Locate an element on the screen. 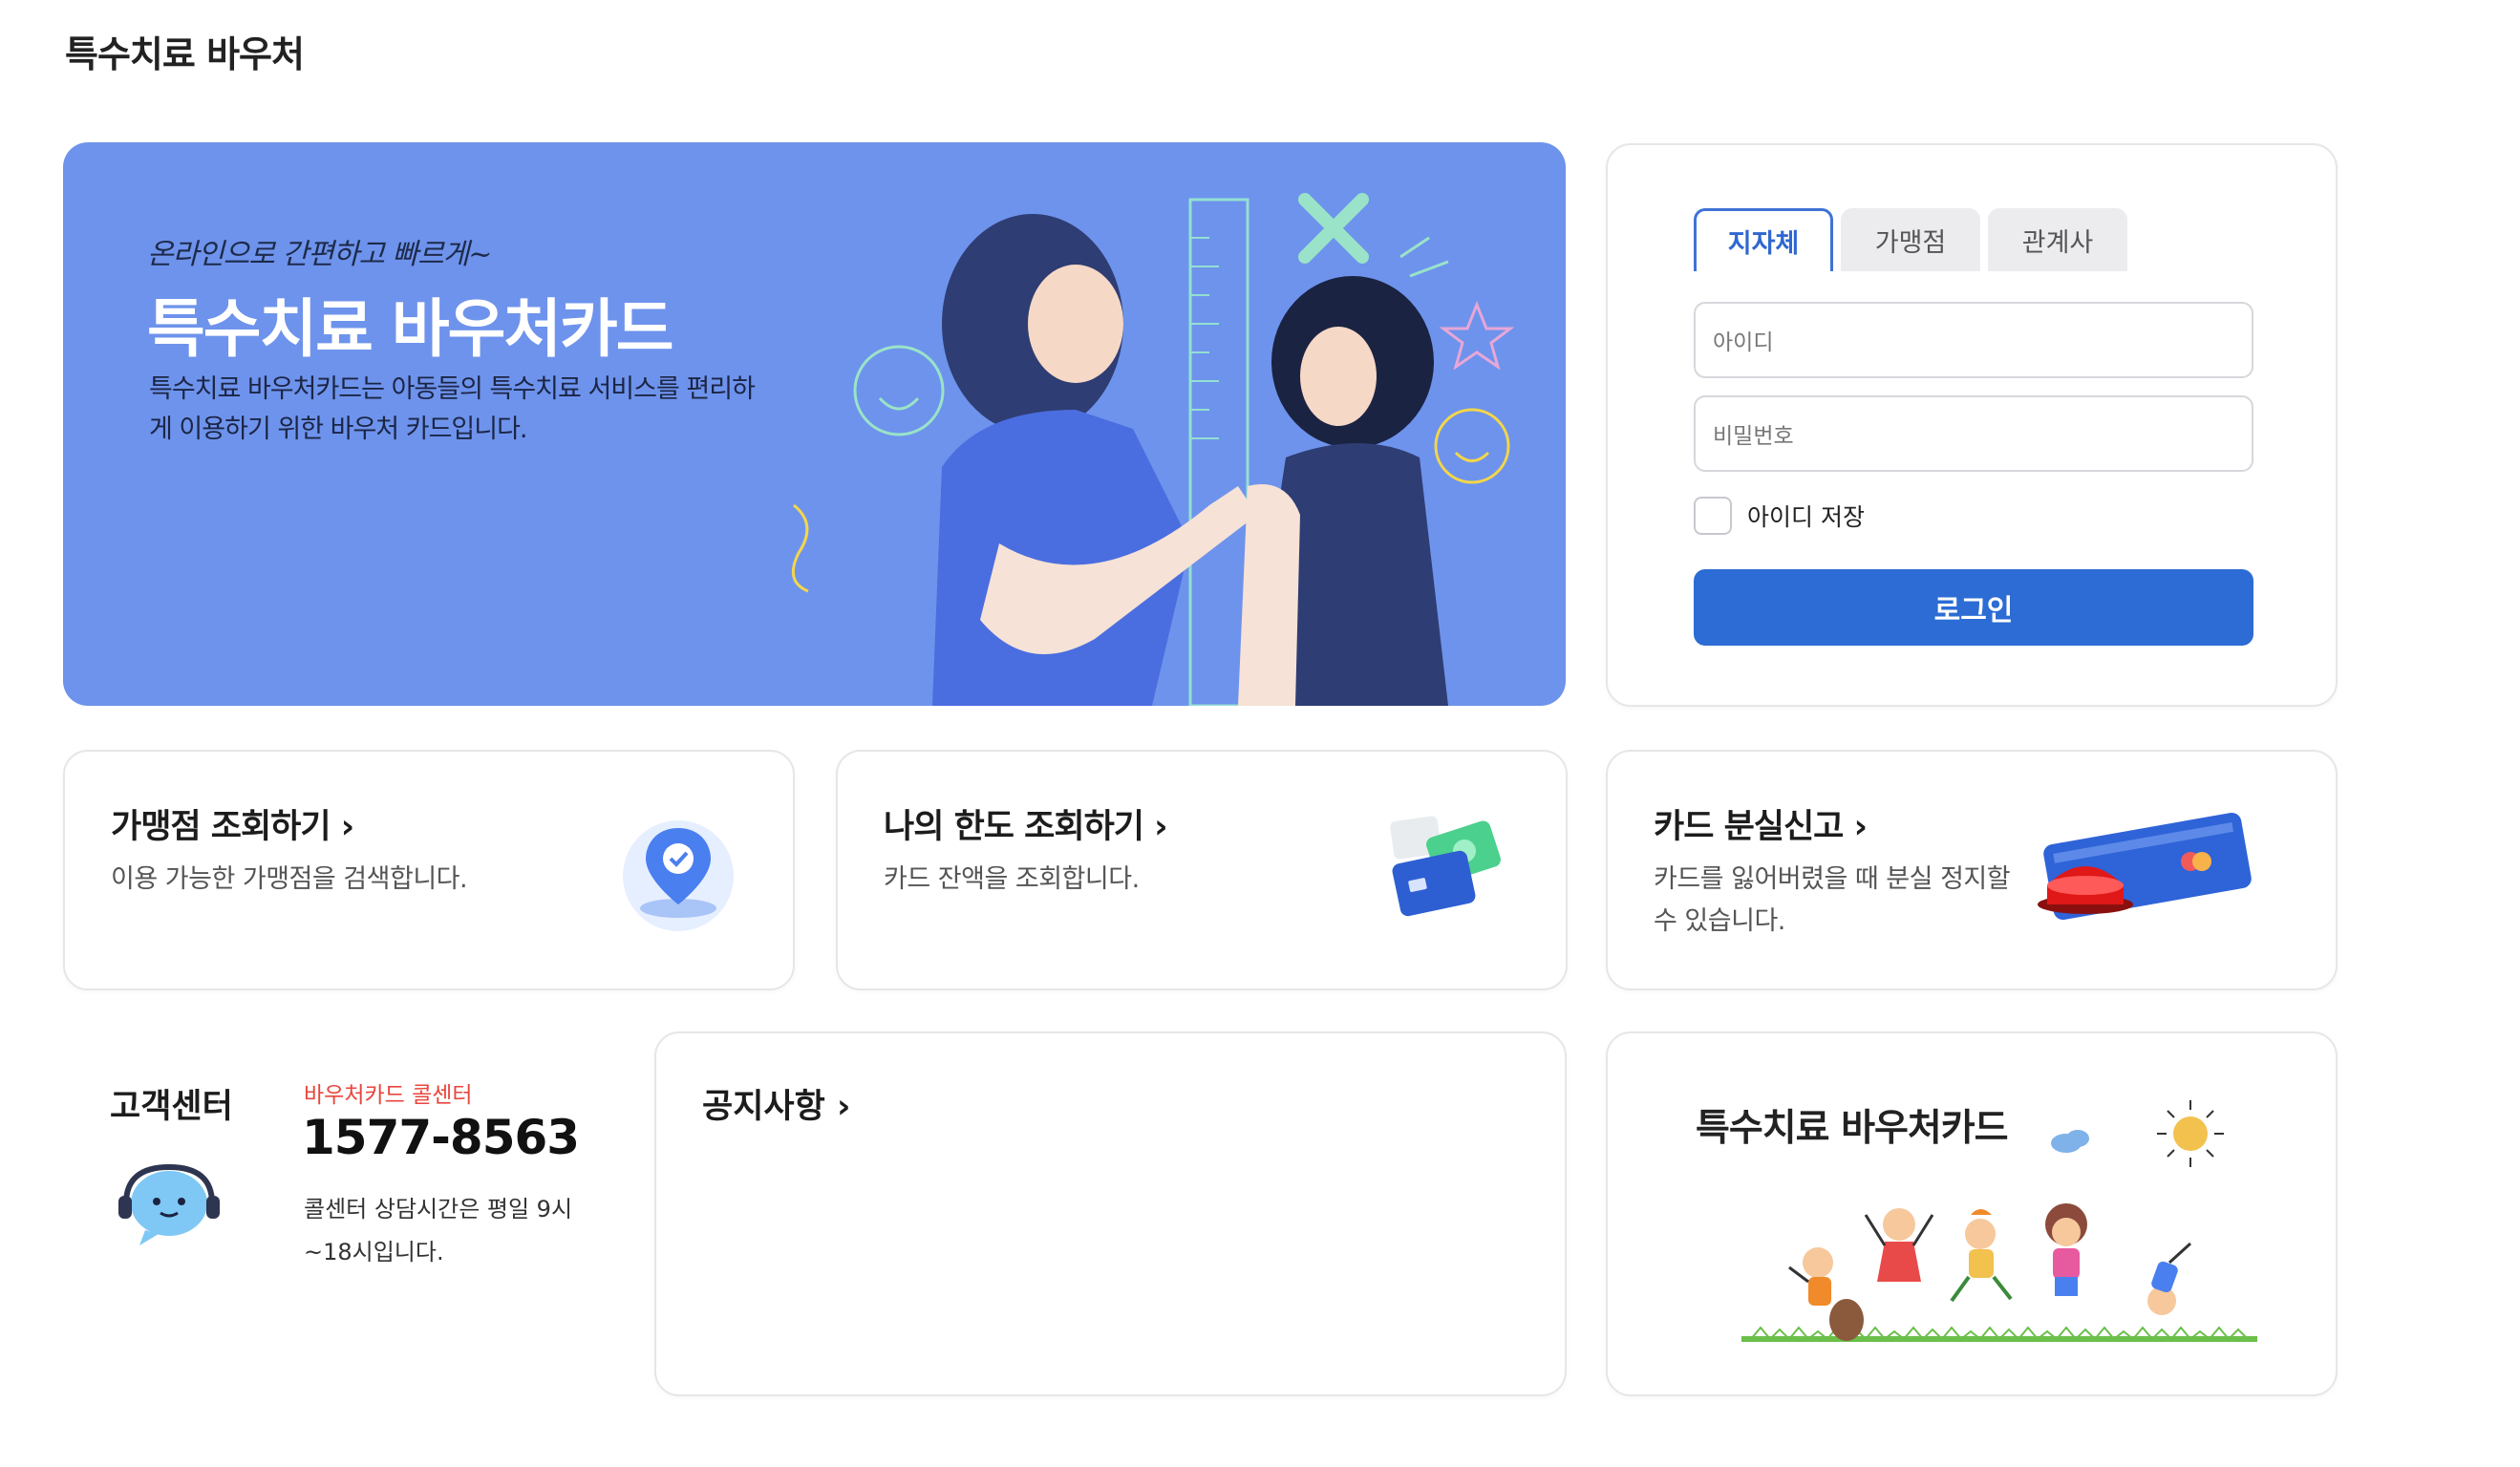 The height and width of the screenshot is (1467, 2520). promo-panel: 특수치료 바우처카드 is located at coordinates (1972, 1213).